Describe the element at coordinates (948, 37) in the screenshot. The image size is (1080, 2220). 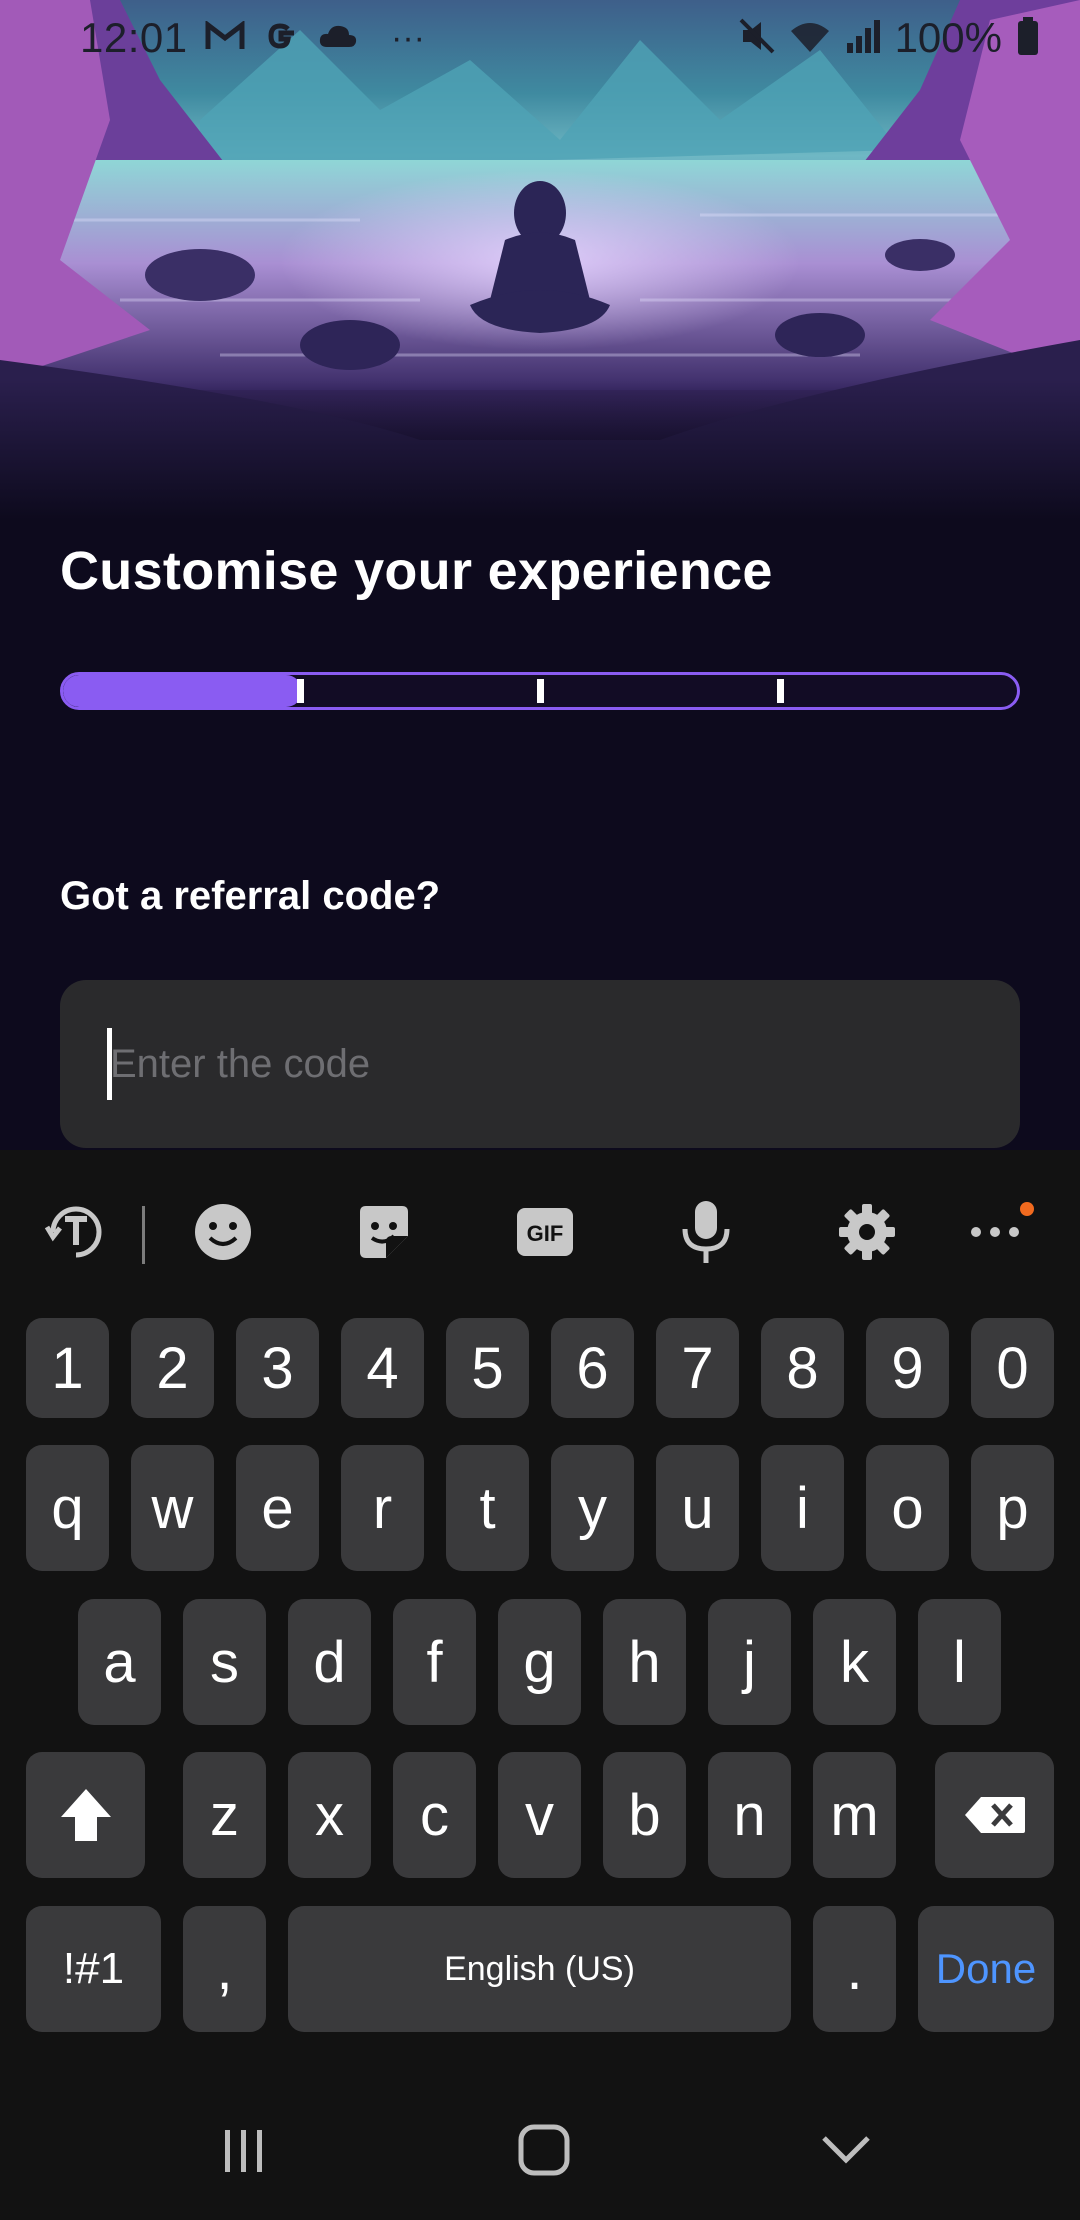
I see `battery-percent: 100%` at that location.